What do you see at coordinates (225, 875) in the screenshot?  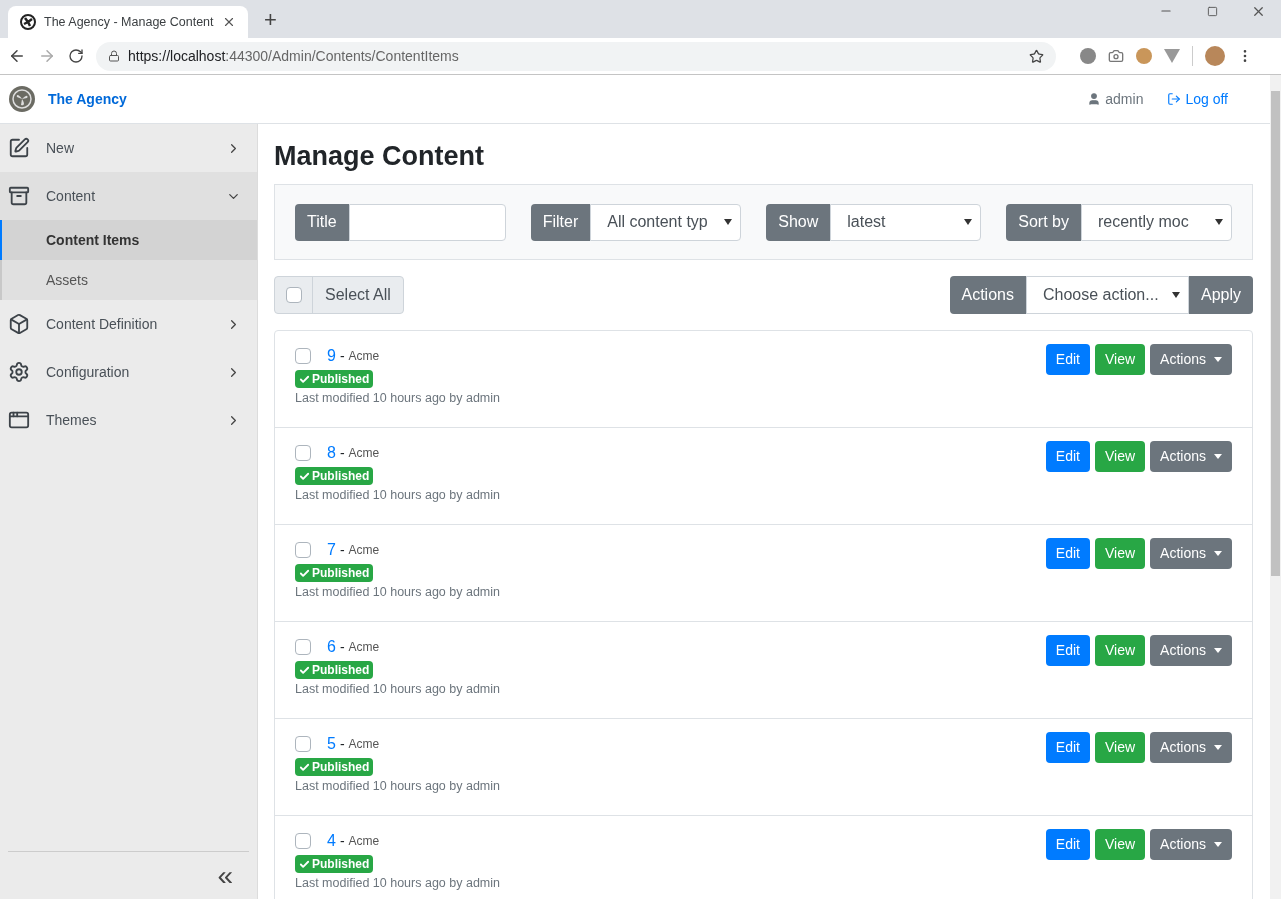 I see `collapse-sidebar-button: «` at bounding box center [225, 875].